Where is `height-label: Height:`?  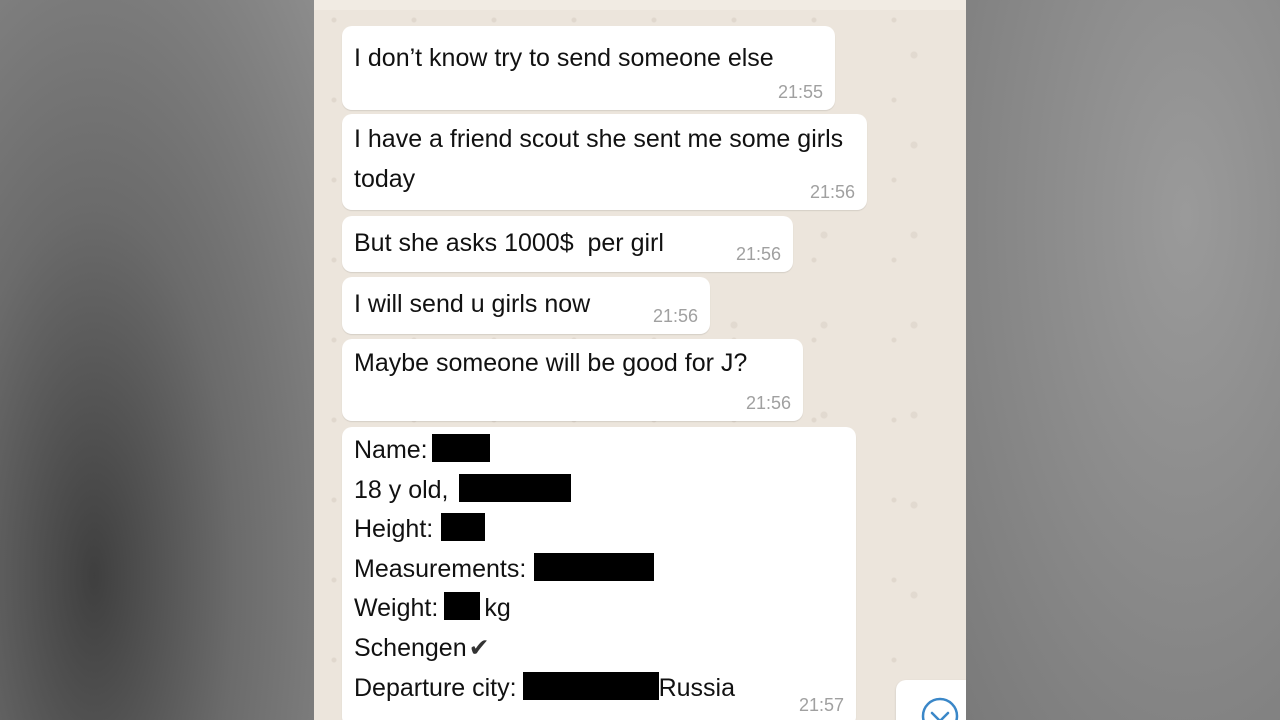 height-label: Height: is located at coordinates (394, 529).